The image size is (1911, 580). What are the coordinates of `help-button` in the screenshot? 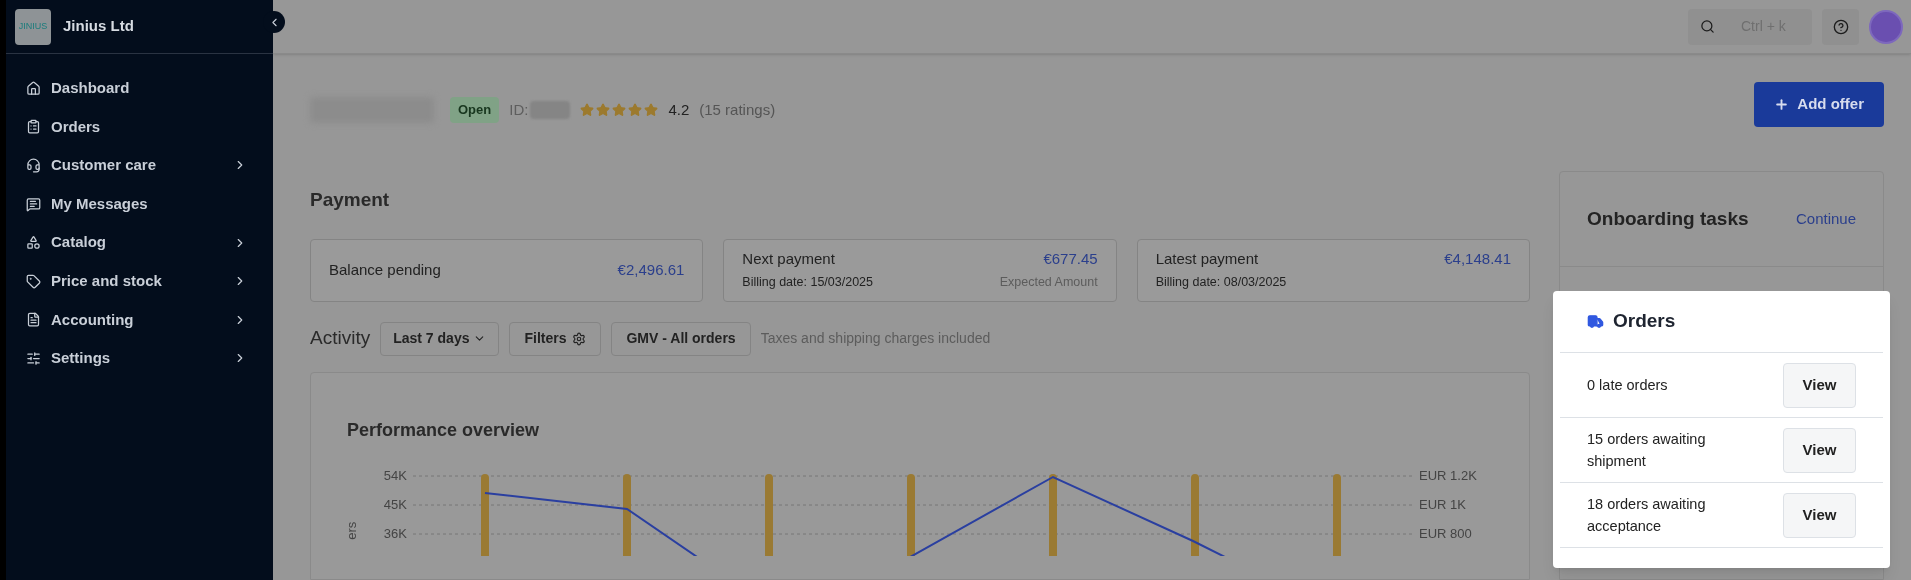 It's located at (1840, 26).